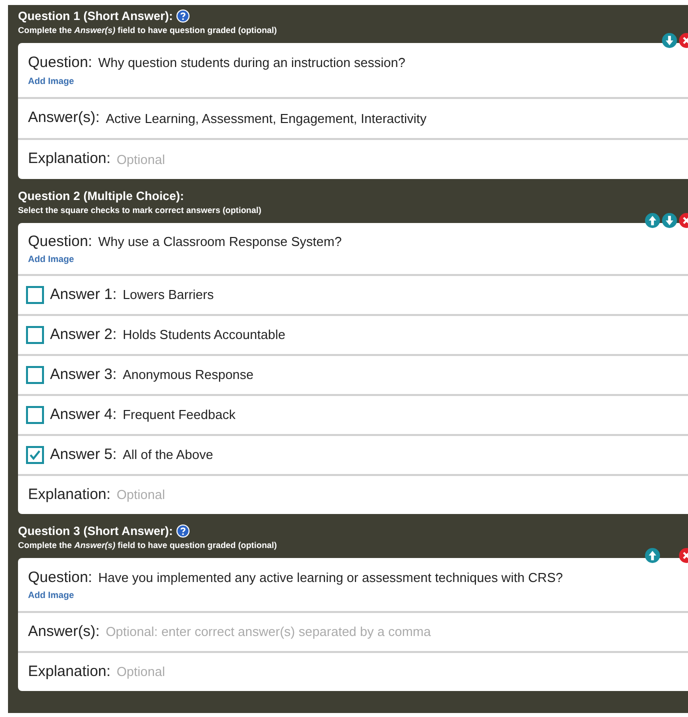 The image size is (688, 717). Describe the element at coordinates (330, 577) in the screenshot. I see `question-text: Have you implemented any active learning or assessment techniques with CRS?` at that location.